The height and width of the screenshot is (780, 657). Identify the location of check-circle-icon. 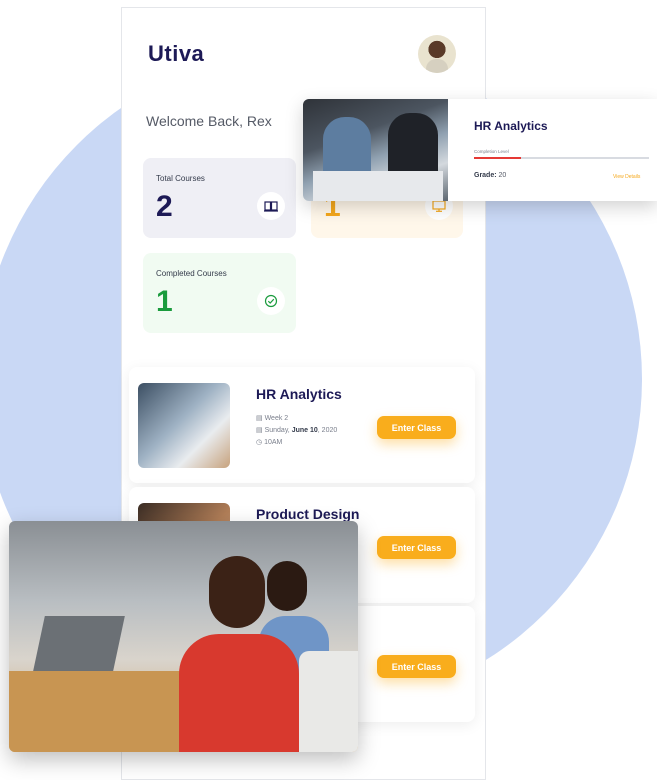
(271, 301).